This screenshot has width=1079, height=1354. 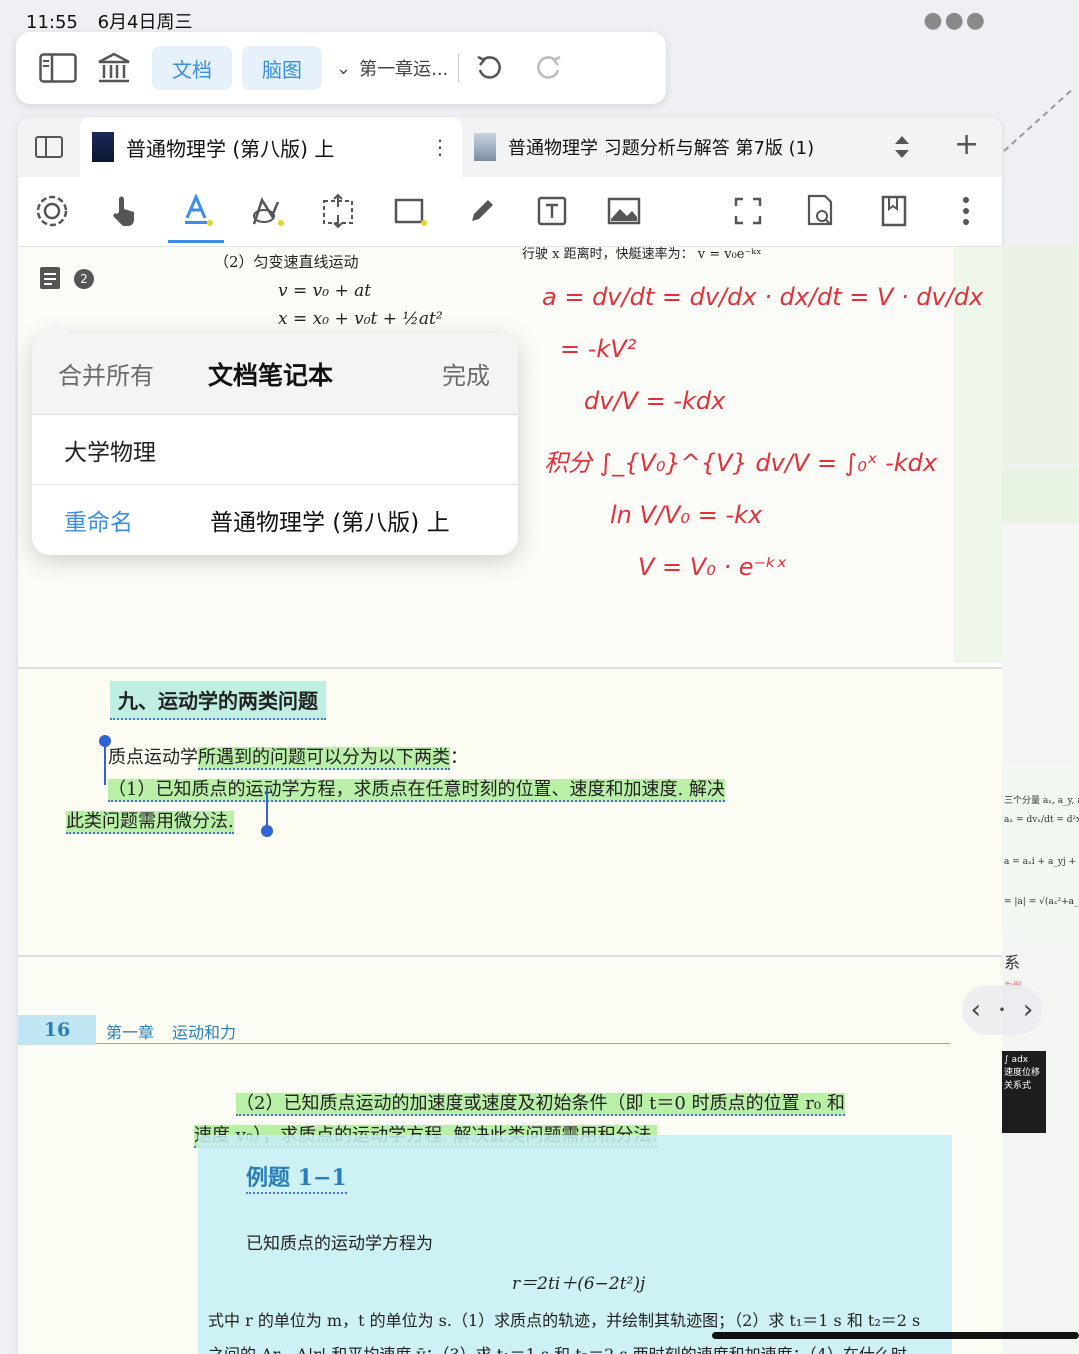 I want to click on highlighted-text: 所遇到的问题可以分为以下两类, so click(x=324, y=758).